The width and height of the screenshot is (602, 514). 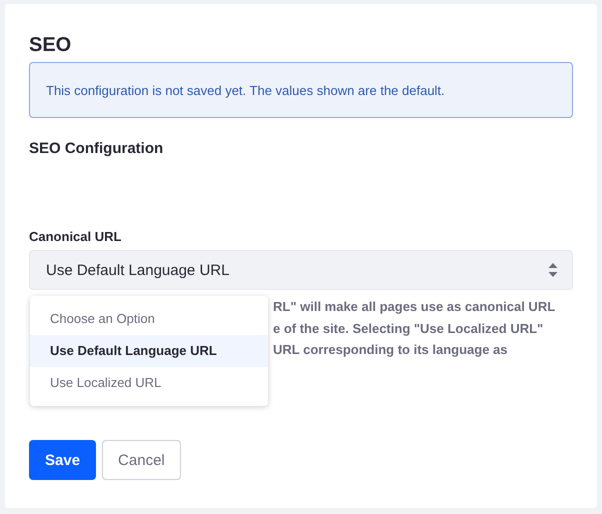 What do you see at coordinates (96, 148) in the screenshot?
I see `section-title: SEO Configuration` at bounding box center [96, 148].